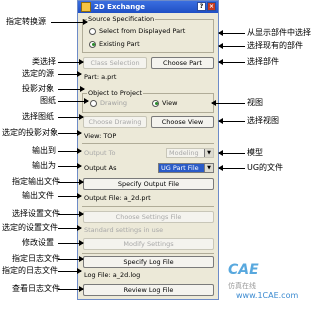 The width and height of the screenshot is (320, 309). I want to click on class-selection-button: Class Selection, so click(115, 63).